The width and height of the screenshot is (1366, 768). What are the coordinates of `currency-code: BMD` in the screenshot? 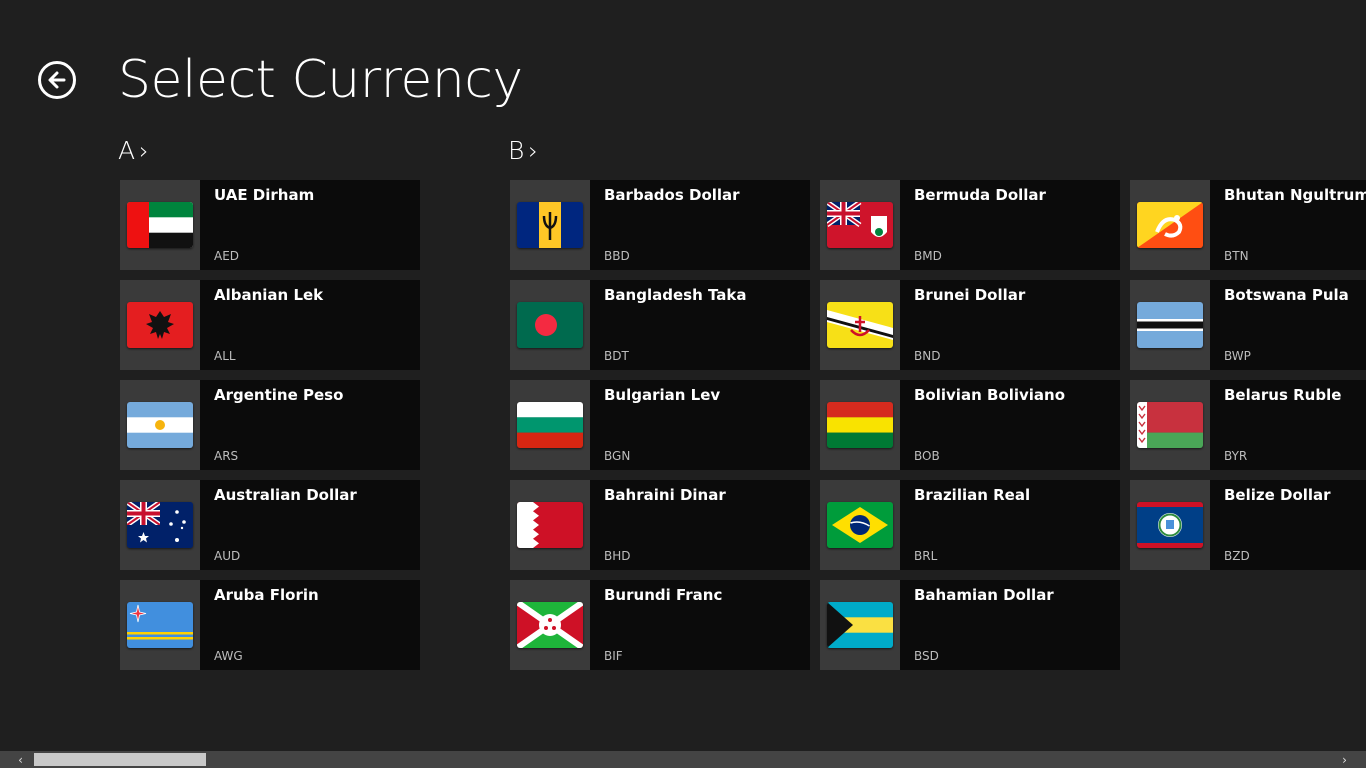 It's located at (928, 256).